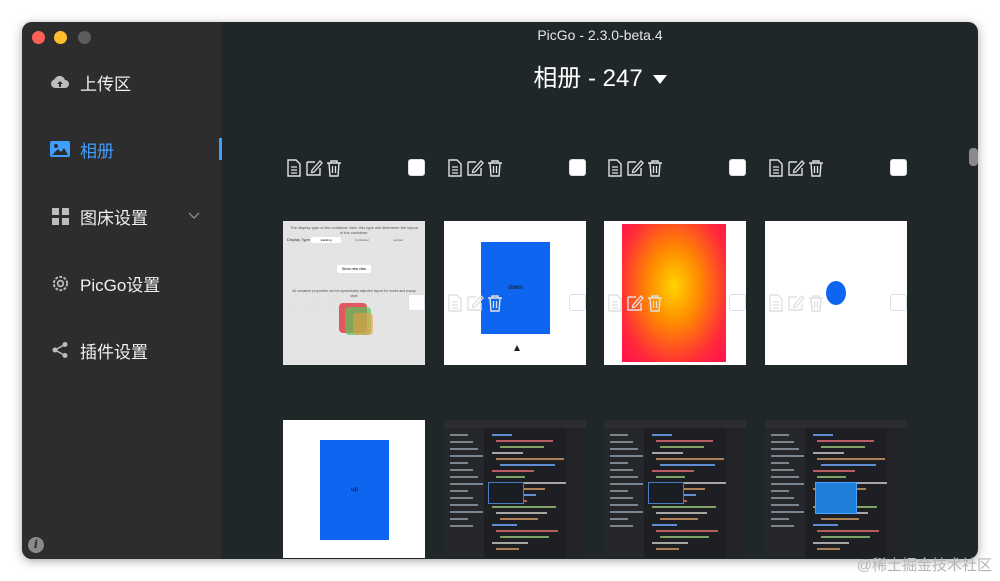 Image resolution: width=1000 pixels, height=581 pixels. I want to click on caret-down-icon, so click(659, 80).